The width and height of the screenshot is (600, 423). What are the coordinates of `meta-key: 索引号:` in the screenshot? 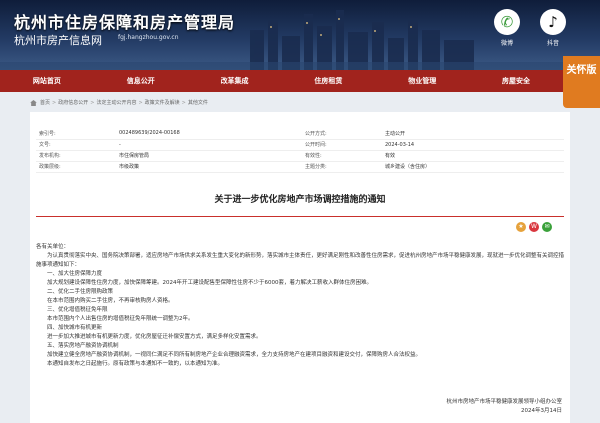 It's located at (76, 134).